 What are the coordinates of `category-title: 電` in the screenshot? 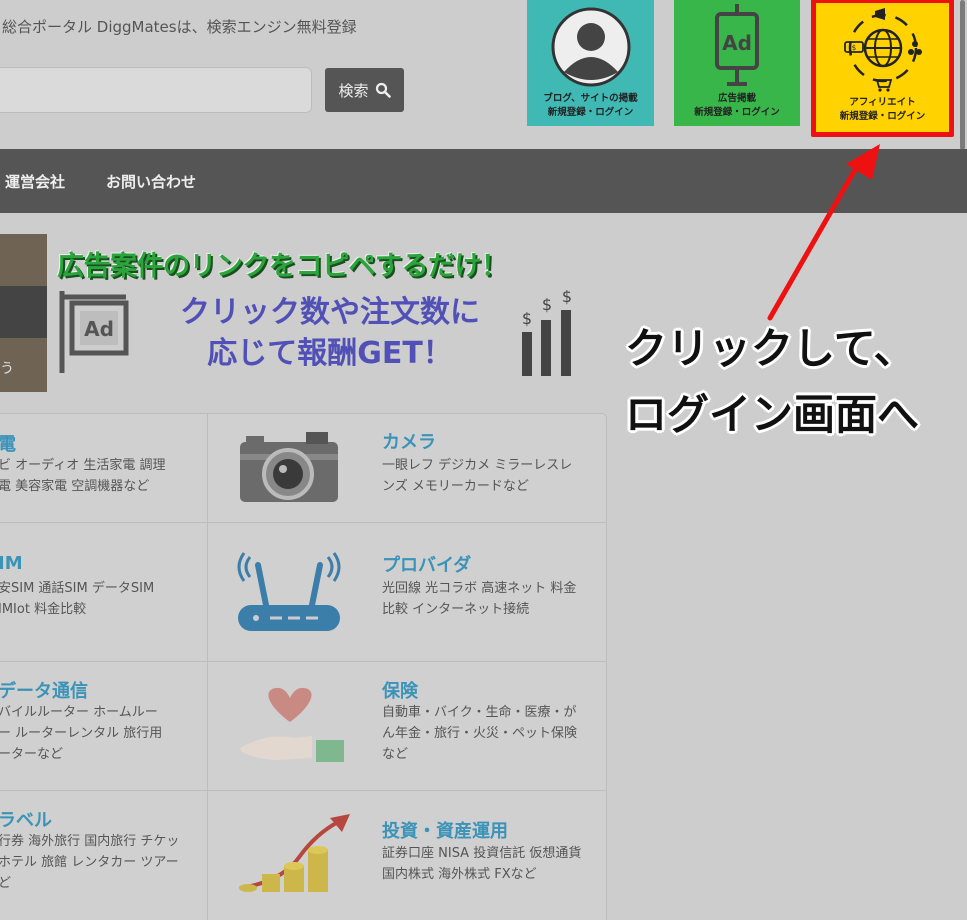 It's located at (8, 444).